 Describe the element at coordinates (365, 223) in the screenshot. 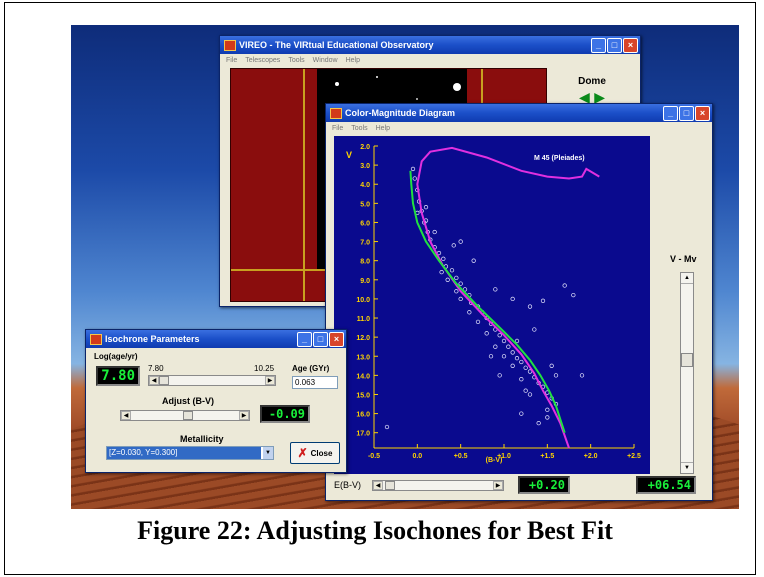

I see `y-tick-label: 6.0` at that location.